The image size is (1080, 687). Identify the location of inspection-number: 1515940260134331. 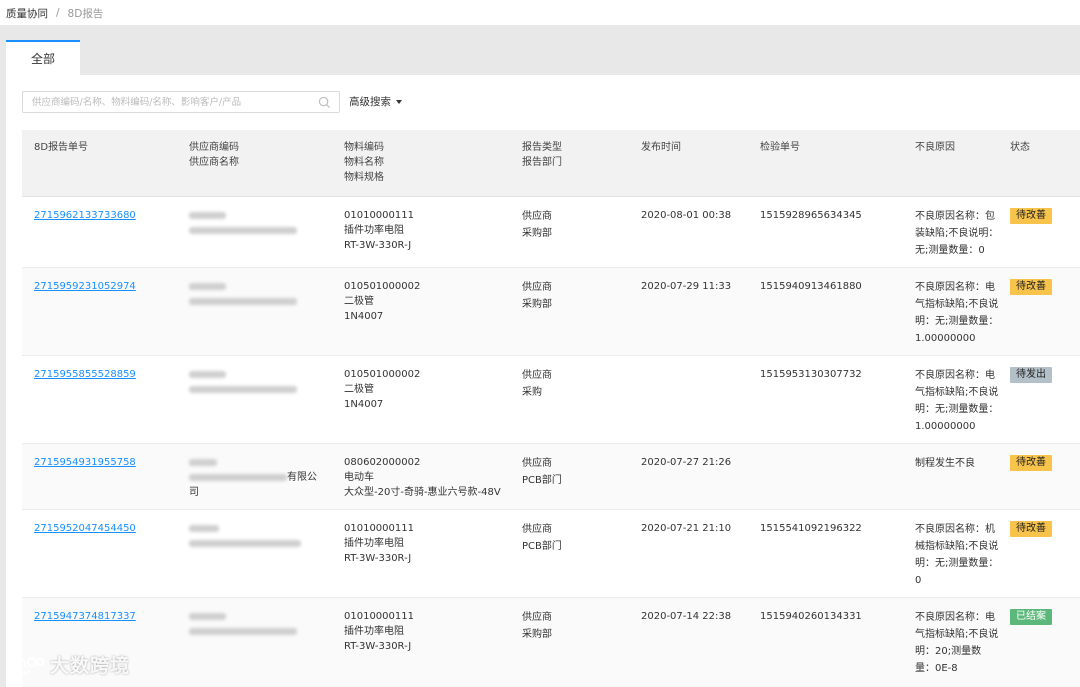
(811, 616).